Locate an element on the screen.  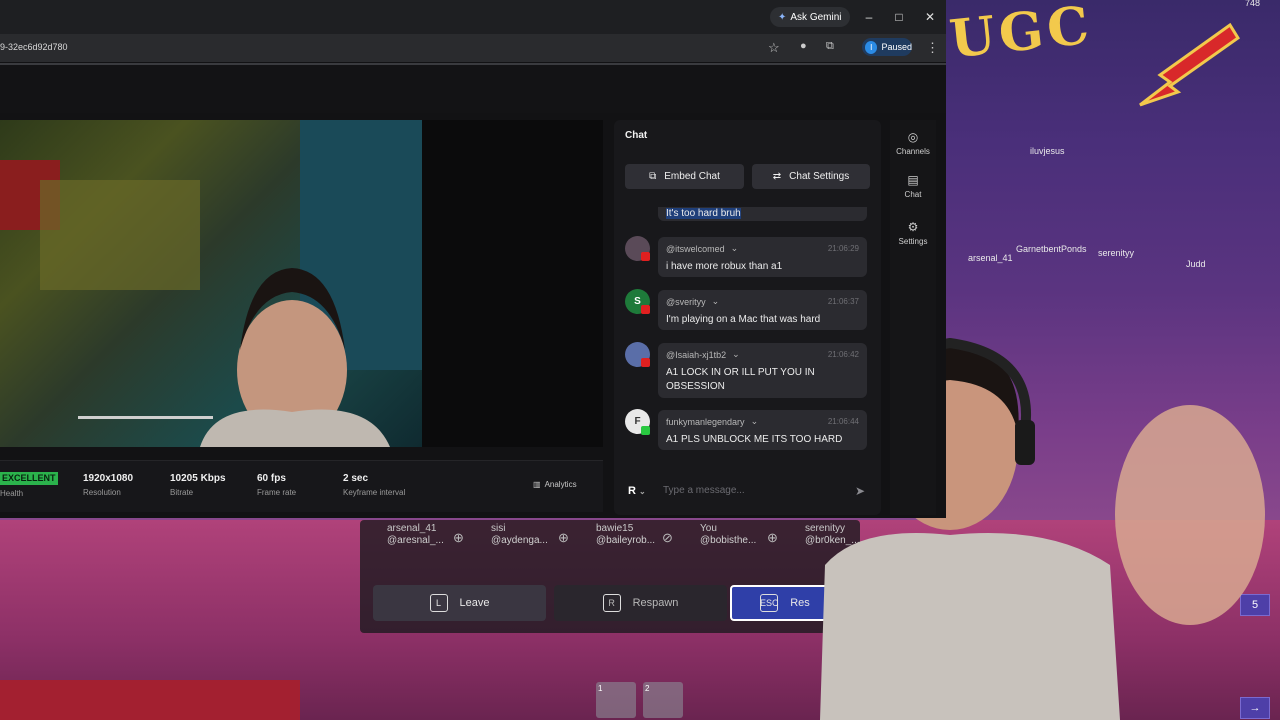
hotbar-slot: 2 is located at coordinates (663, 700).